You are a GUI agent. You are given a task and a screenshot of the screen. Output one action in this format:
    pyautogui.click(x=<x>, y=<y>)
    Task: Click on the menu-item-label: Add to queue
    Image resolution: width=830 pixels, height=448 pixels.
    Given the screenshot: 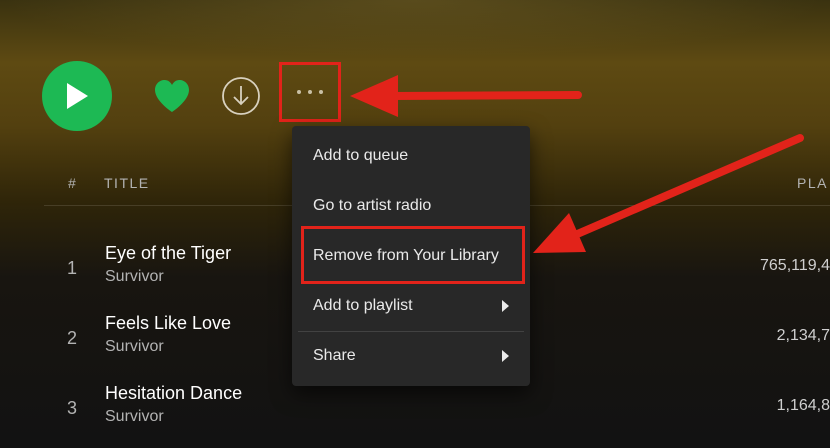 What is the action you would take?
    pyautogui.click(x=361, y=155)
    